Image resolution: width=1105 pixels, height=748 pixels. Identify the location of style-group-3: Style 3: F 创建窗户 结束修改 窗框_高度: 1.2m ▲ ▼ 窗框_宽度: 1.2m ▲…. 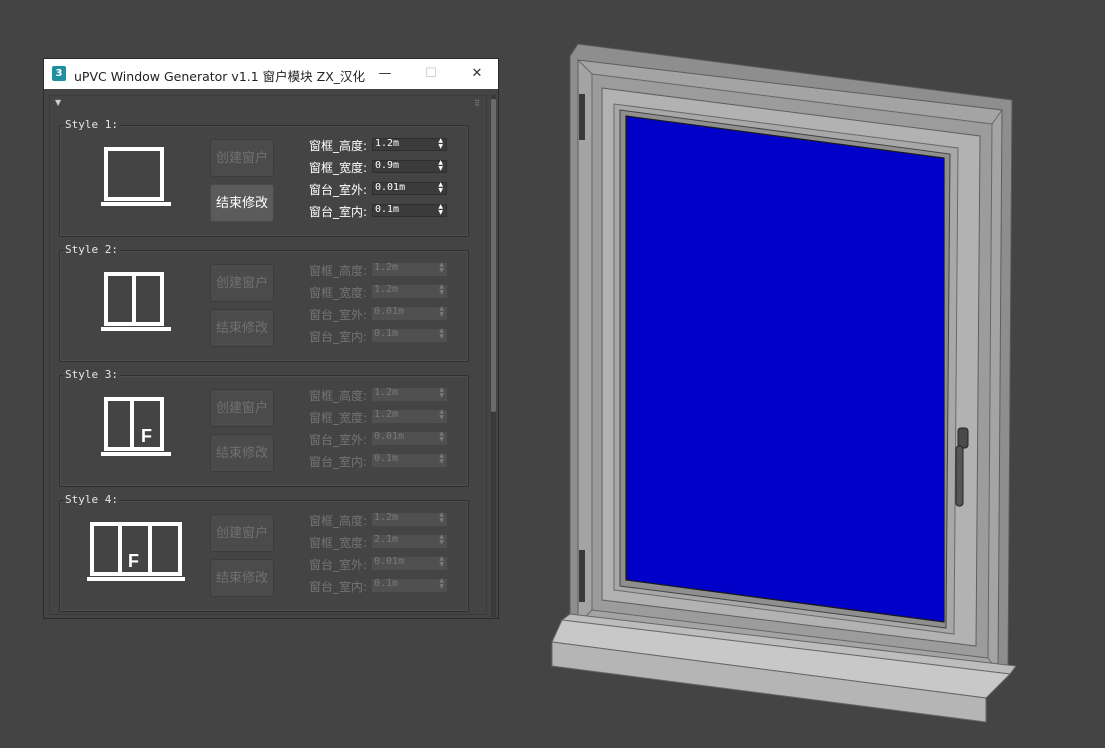
(264, 427).